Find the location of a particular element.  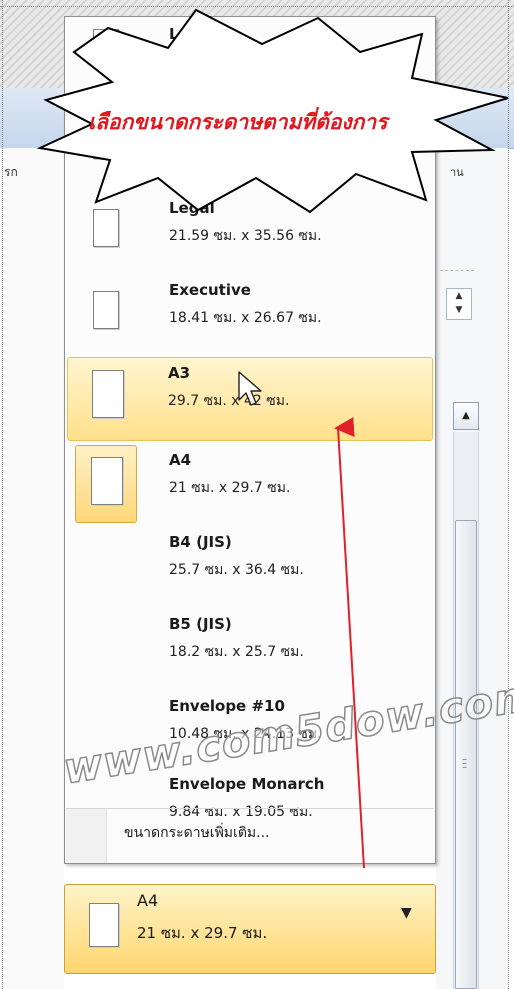

arrow-line is located at coordinates (349, 643).